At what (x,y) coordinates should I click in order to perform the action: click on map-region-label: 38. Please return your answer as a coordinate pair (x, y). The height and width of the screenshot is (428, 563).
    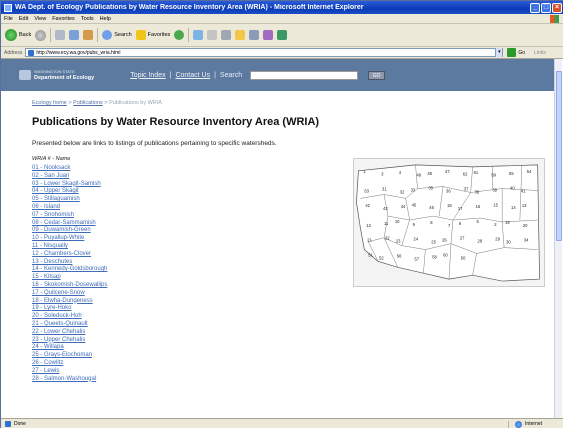
    Looking at the image, I should click on (477, 191).